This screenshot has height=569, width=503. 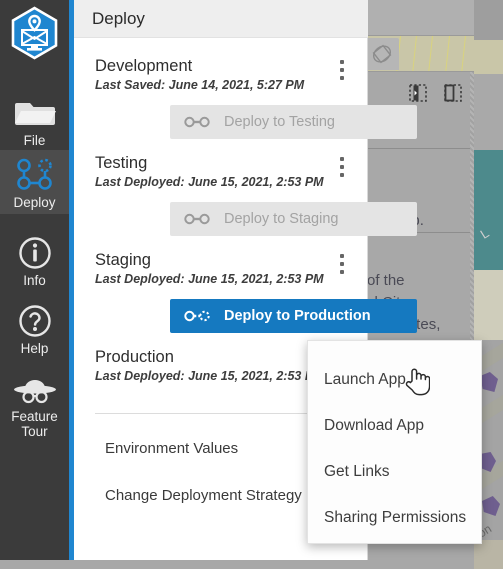 I want to click on deploy-to-staging-button: Deploy to Staging, so click(x=293, y=219).